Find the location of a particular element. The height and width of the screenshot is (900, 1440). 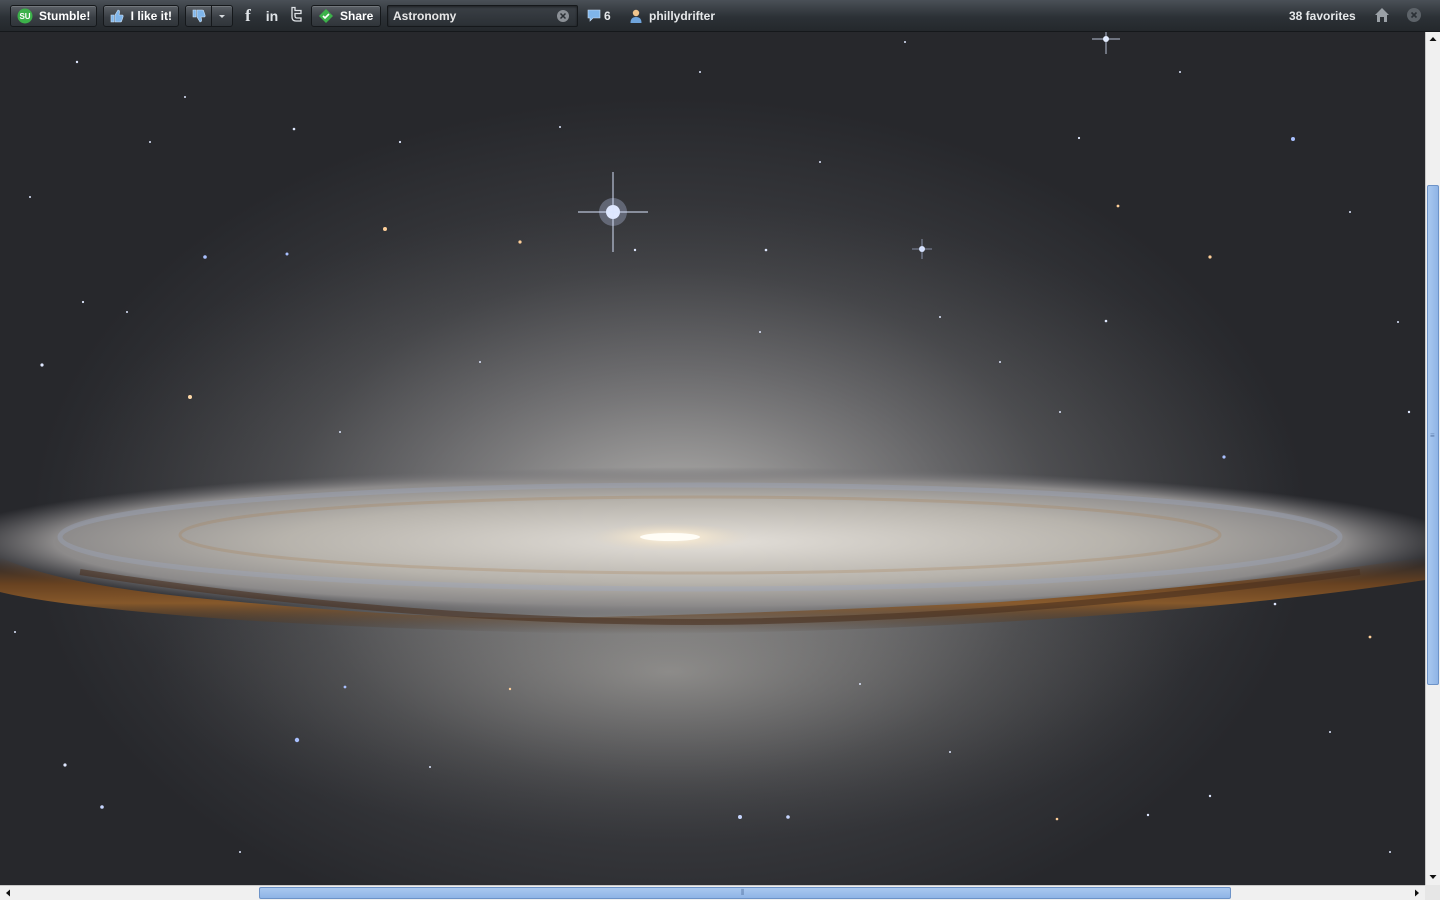

scroll-down-arrow-icon is located at coordinates (1432, 876).